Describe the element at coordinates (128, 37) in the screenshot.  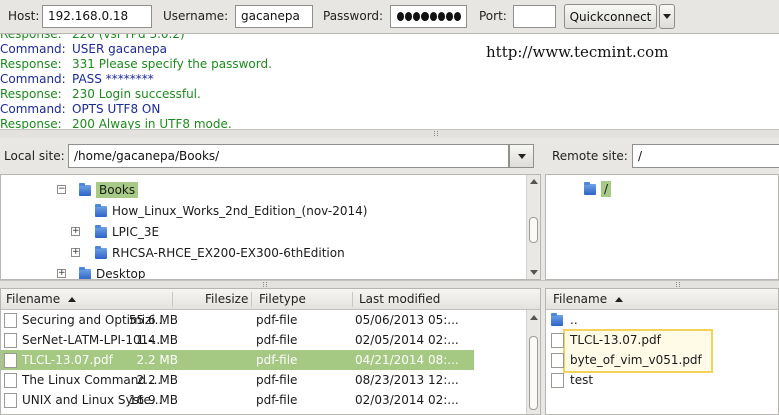
I see `log-line-text: 220 (vsFTPd 3.0.2)` at that location.